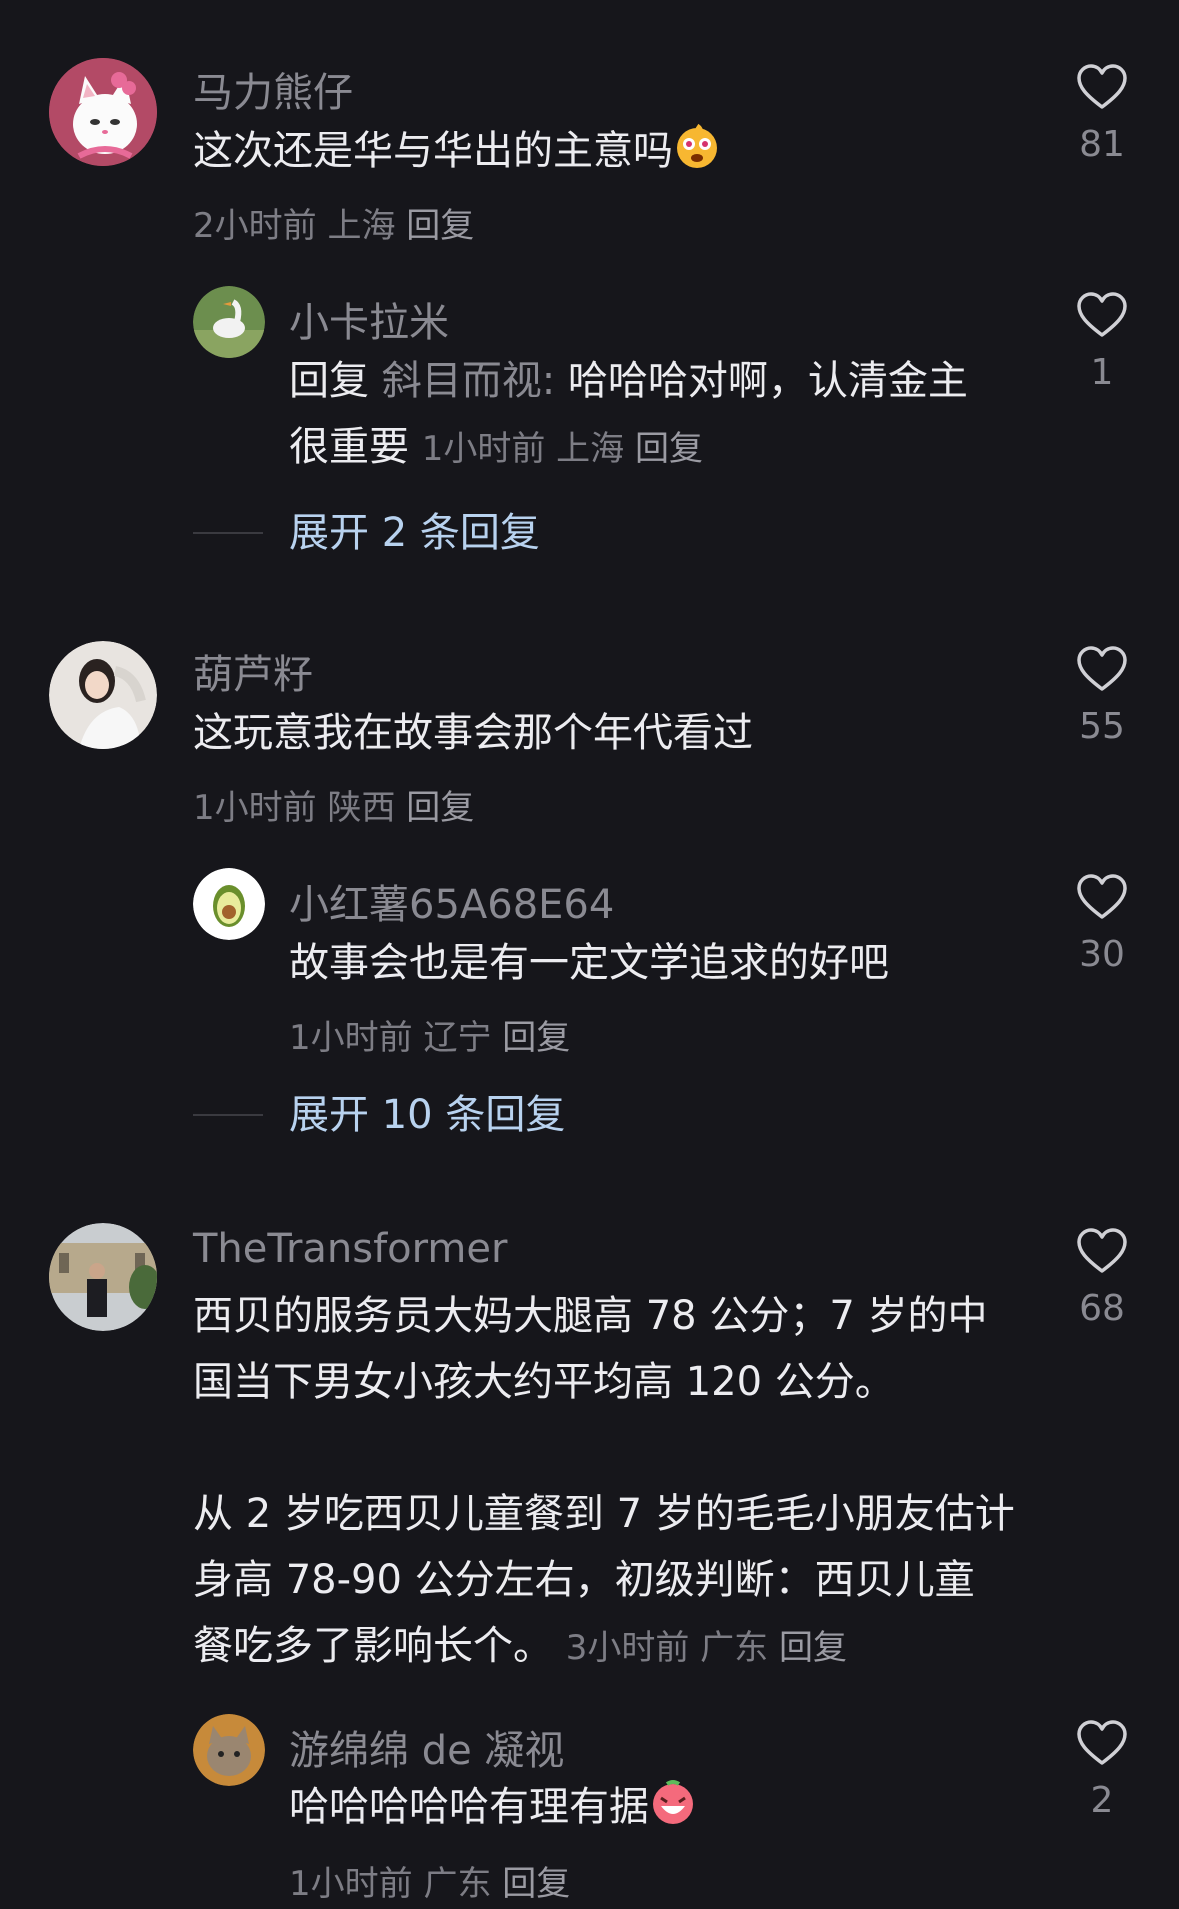 The height and width of the screenshot is (1909, 1179). What do you see at coordinates (103, 112) in the screenshot?
I see `cat-avatar` at bounding box center [103, 112].